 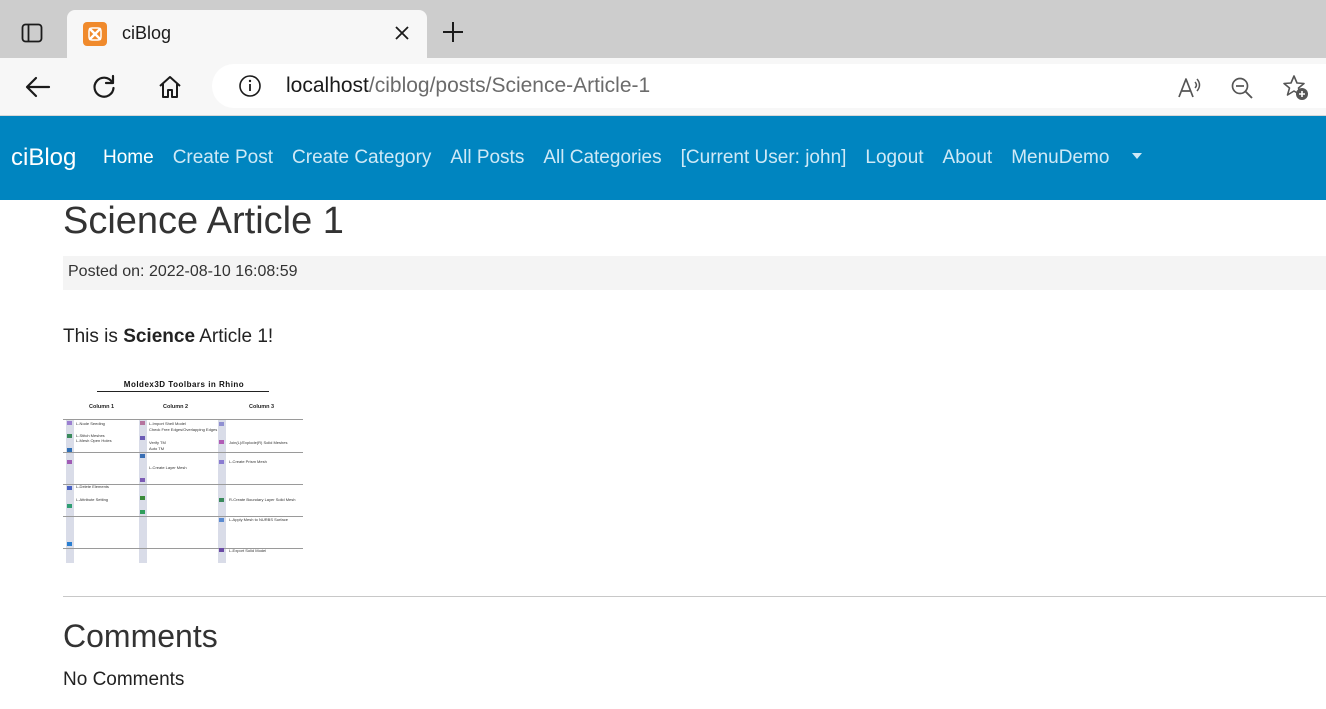 What do you see at coordinates (1190, 88) in the screenshot?
I see `read-aloud-icon` at bounding box center [1190, 88].